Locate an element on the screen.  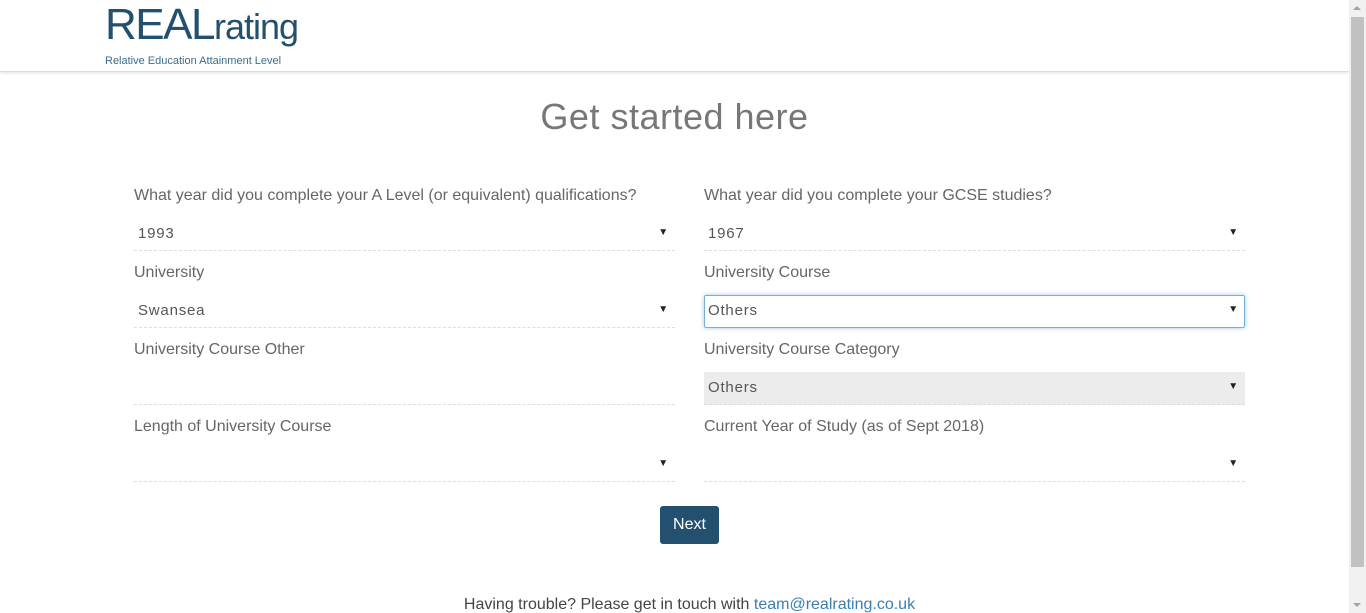
university-course-value: Others is located at coordinates (733, 310).